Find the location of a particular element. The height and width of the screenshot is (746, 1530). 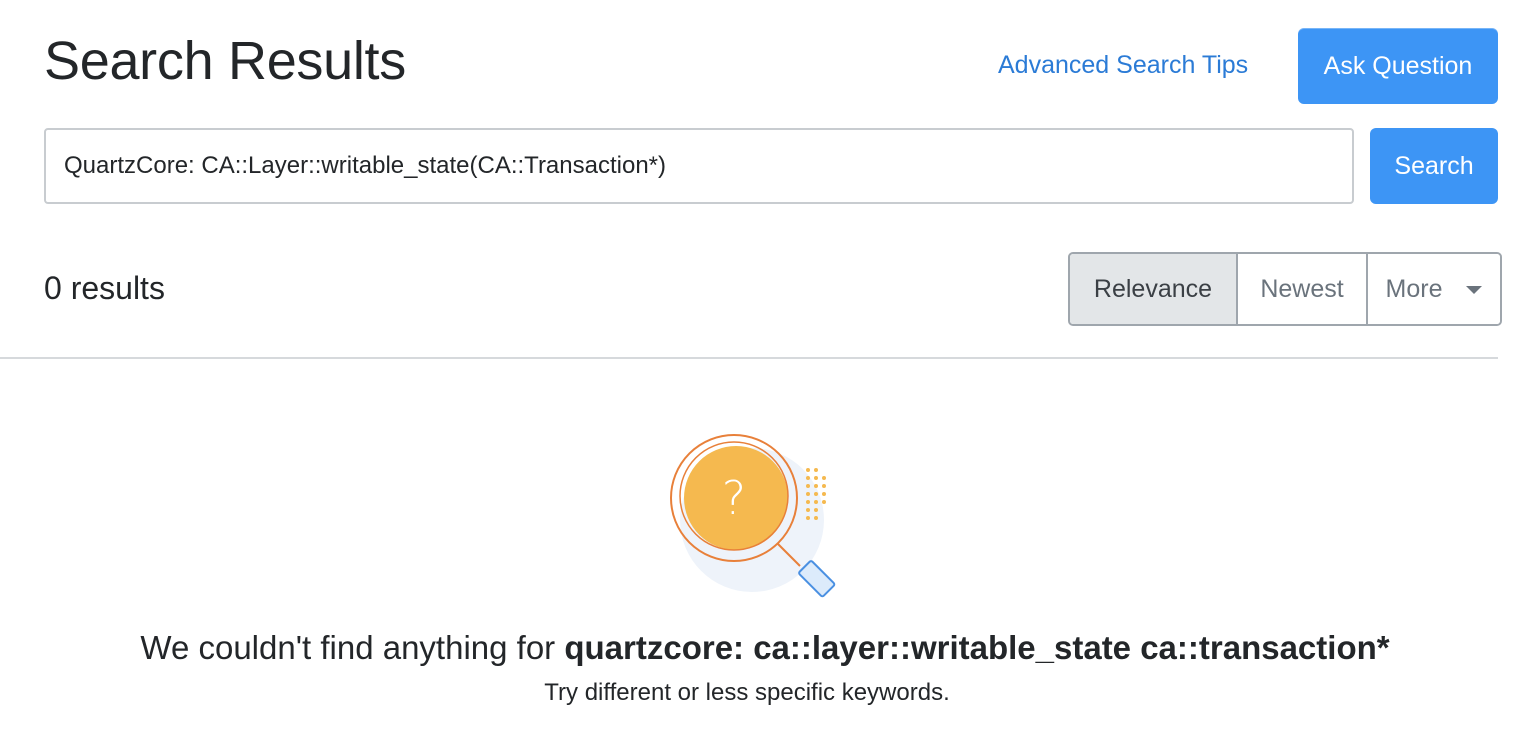

ask-question-button: Ask Question is located at coordinates (1398, 66).